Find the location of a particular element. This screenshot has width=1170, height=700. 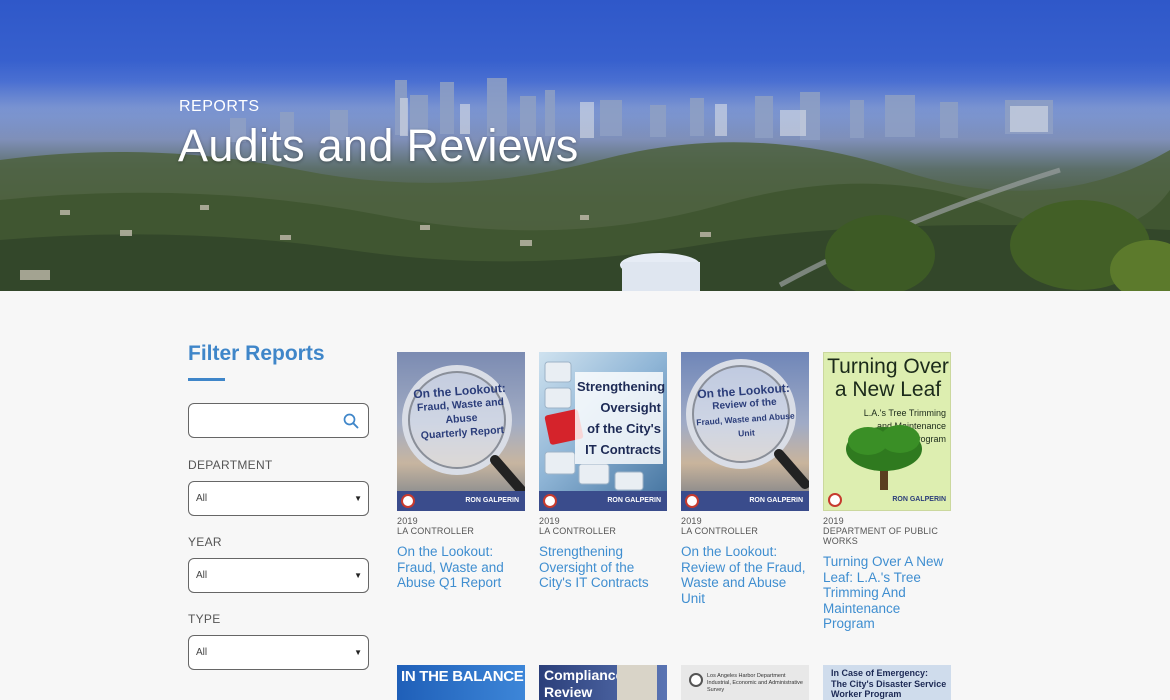

cover-line: In Case of Emergency: is located at coordinates (880, 673).